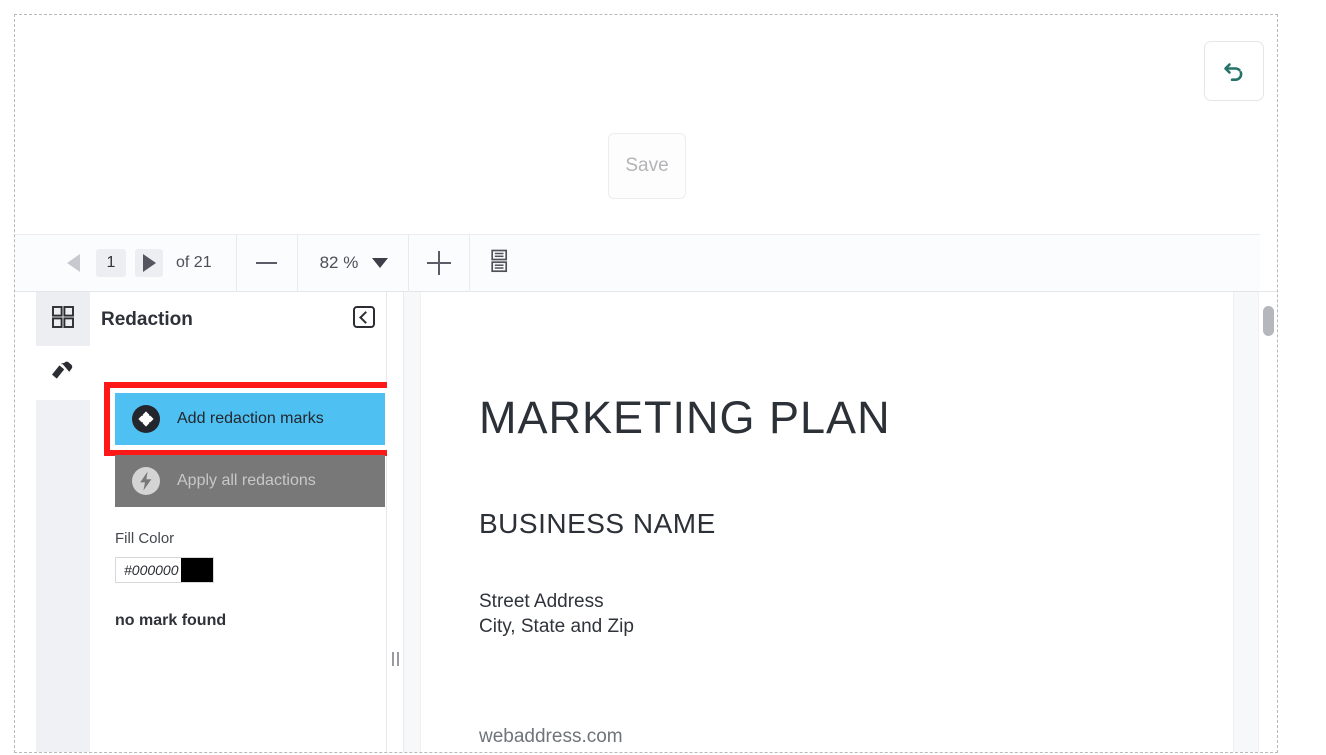 The image size is (1326, 755). Describe the element at coordinates (541, 601) in the screenshot. I see `document-address-line1: Street Address` at that location.